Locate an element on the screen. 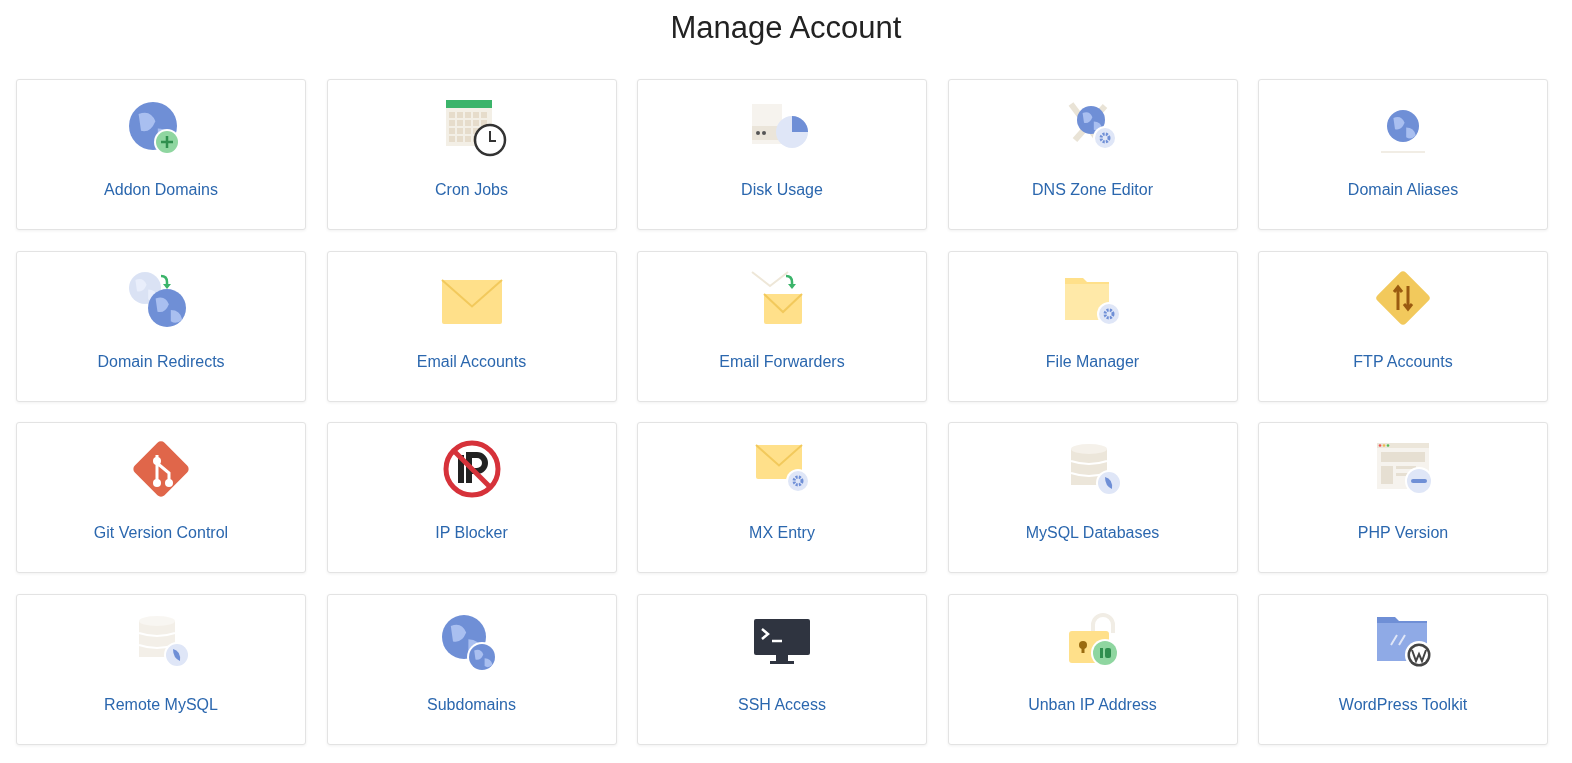 The image size is (1572, 763). tool-tile: IP Blocker is located at coordinates (471, 497).